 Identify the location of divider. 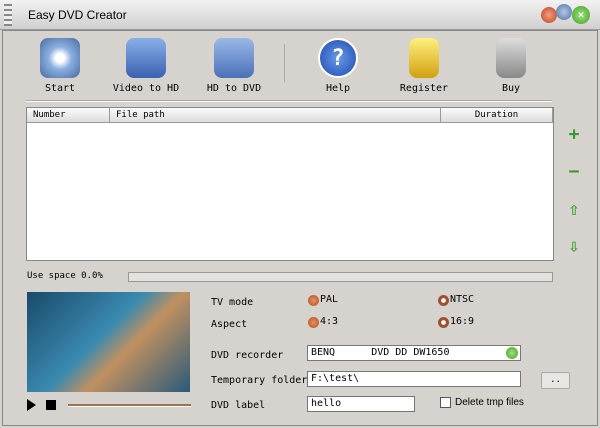
(289, 101).